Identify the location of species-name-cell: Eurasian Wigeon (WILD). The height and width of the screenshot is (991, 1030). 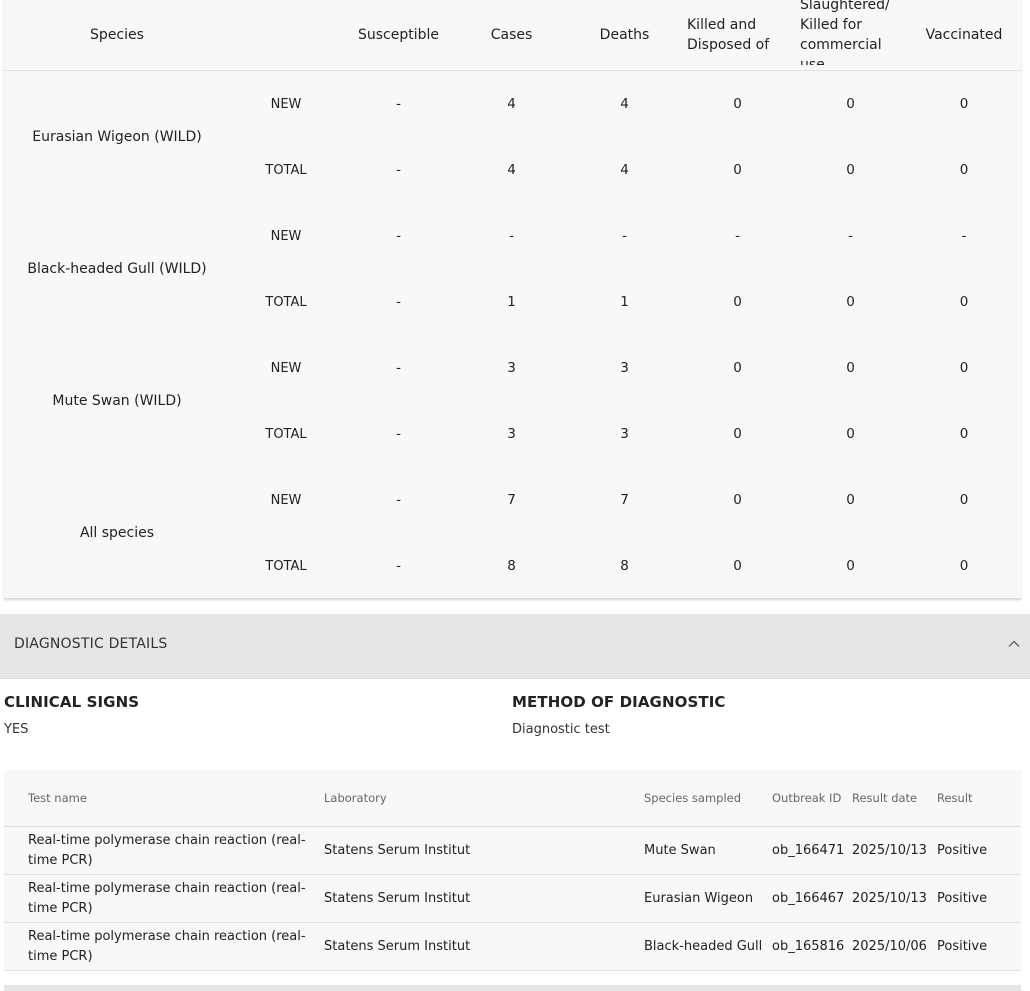
(117, 137).